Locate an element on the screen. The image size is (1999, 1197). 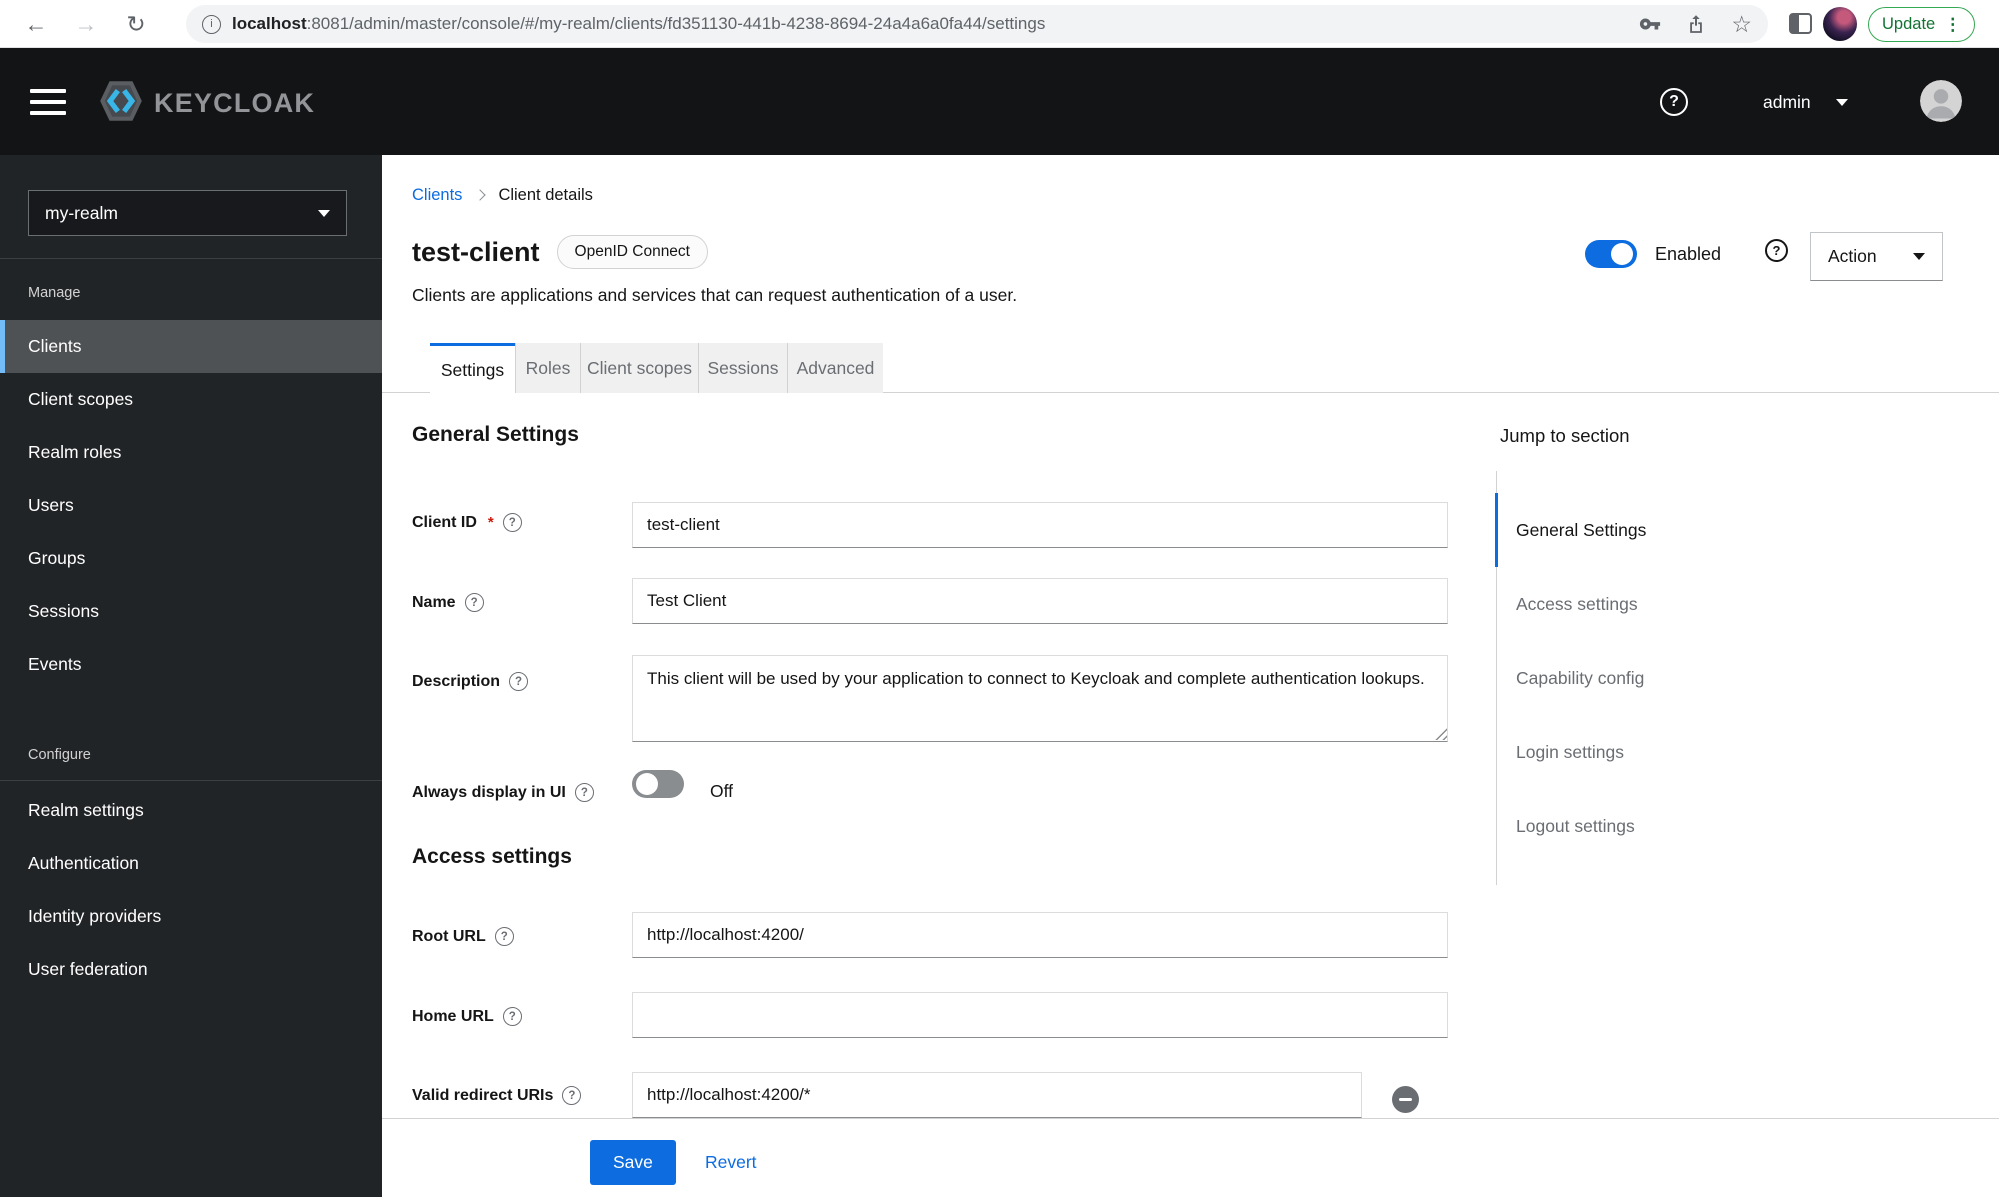
keycloak-logo-icon is located at coordinates (121, 103).